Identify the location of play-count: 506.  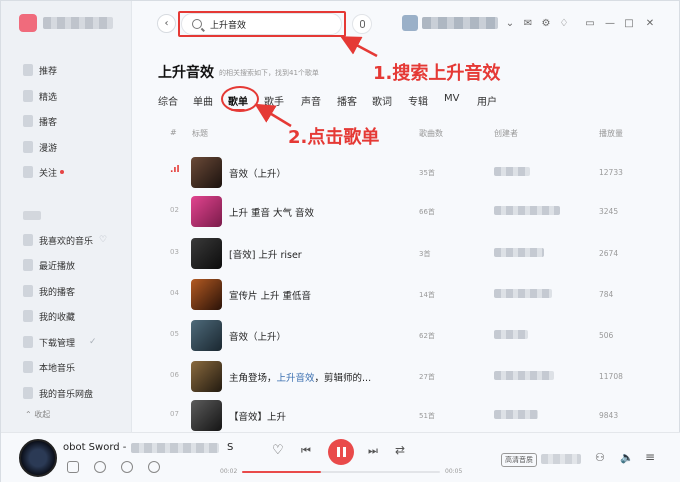
(606, 335).